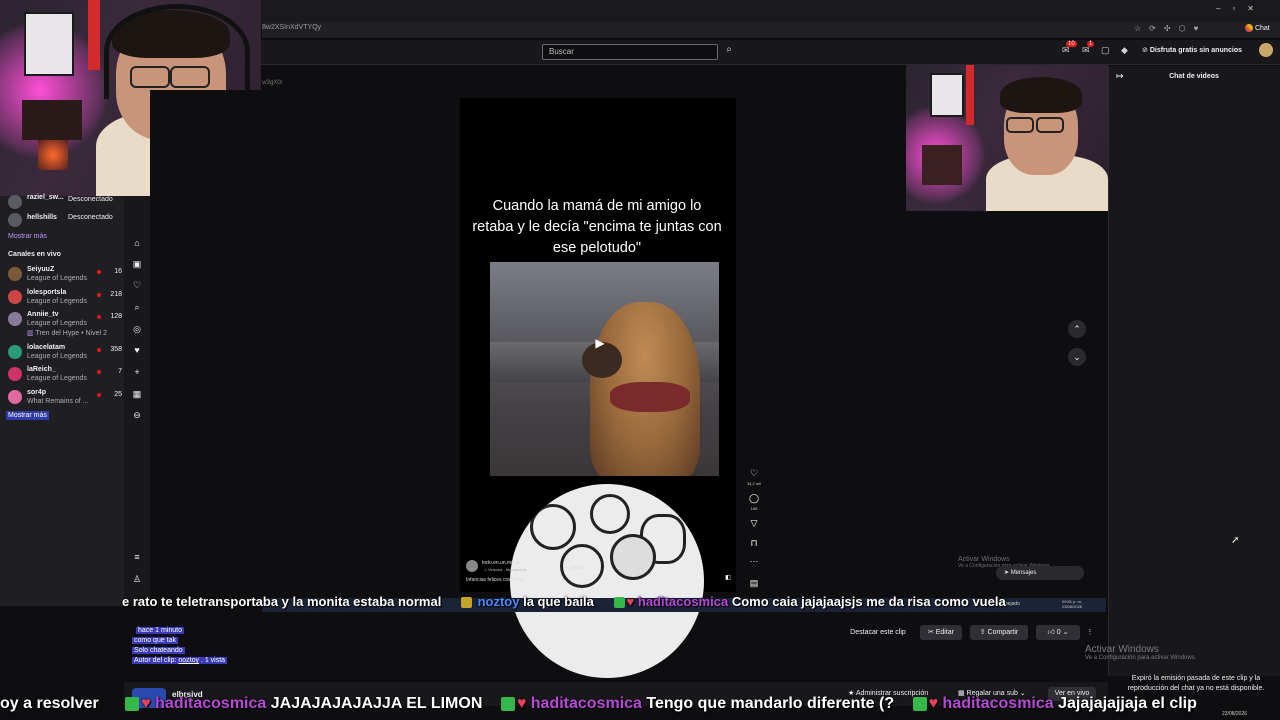  I want to click on browser-chat-label: Chat, so click(1262, 28).